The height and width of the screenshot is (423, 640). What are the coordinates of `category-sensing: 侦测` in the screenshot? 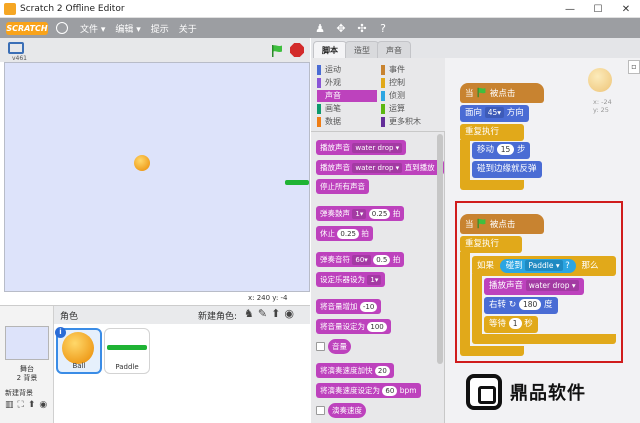 It's located at (393, 96).